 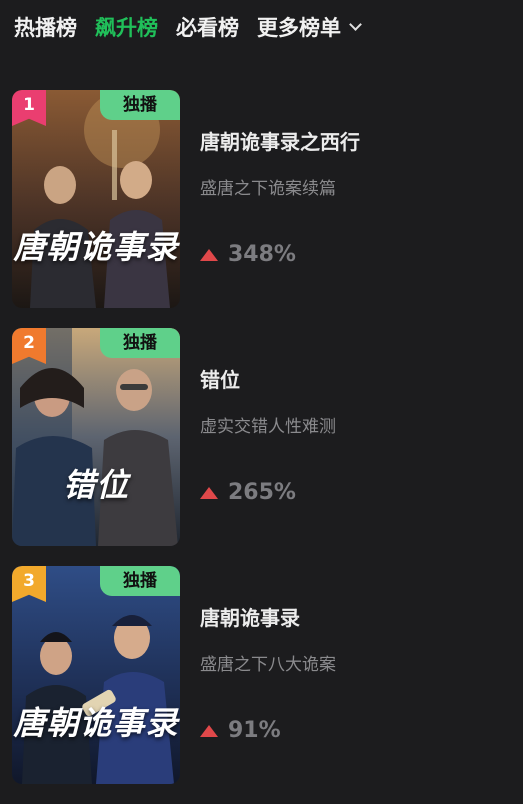 I want to click on growth-indicator: 348%, so click(x=248, y=254).